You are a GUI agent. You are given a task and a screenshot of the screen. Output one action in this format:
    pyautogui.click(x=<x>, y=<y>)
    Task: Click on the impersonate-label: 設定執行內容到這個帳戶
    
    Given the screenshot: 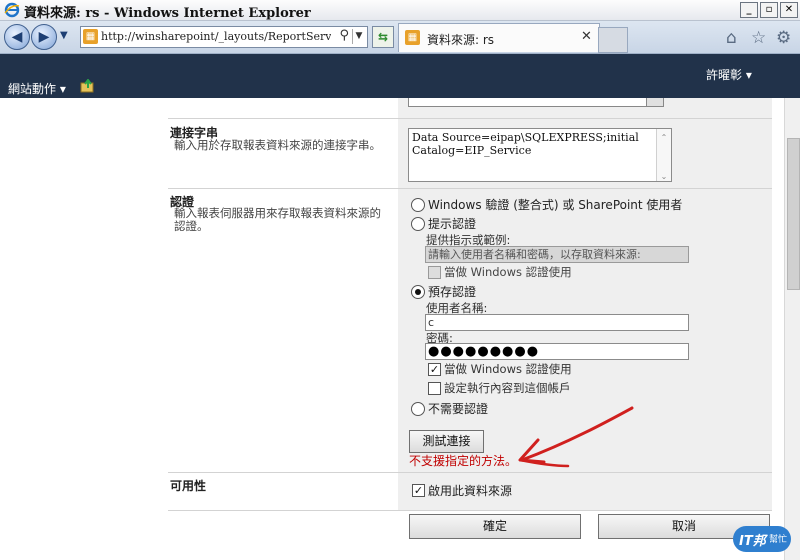 What is the action you would take?
    pyautogui.click(x=507, y=388)
    